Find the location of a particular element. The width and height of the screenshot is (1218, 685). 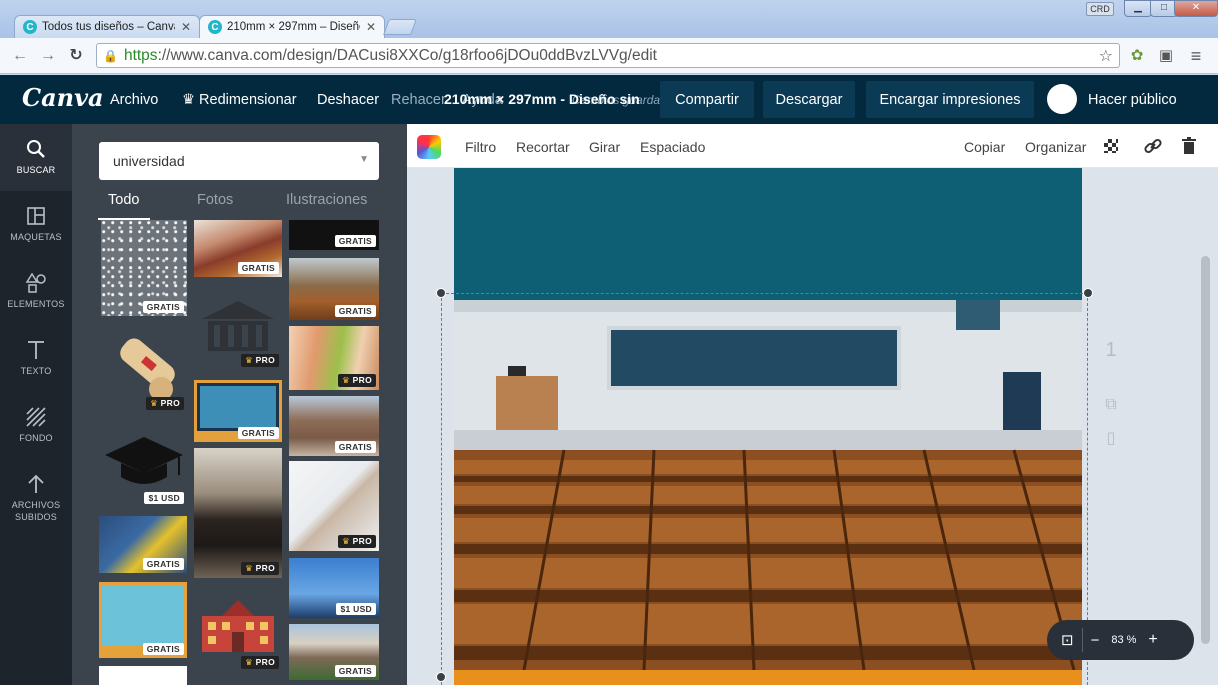

menu-rehacer: Rehacer is located at coordinates (418, 100).